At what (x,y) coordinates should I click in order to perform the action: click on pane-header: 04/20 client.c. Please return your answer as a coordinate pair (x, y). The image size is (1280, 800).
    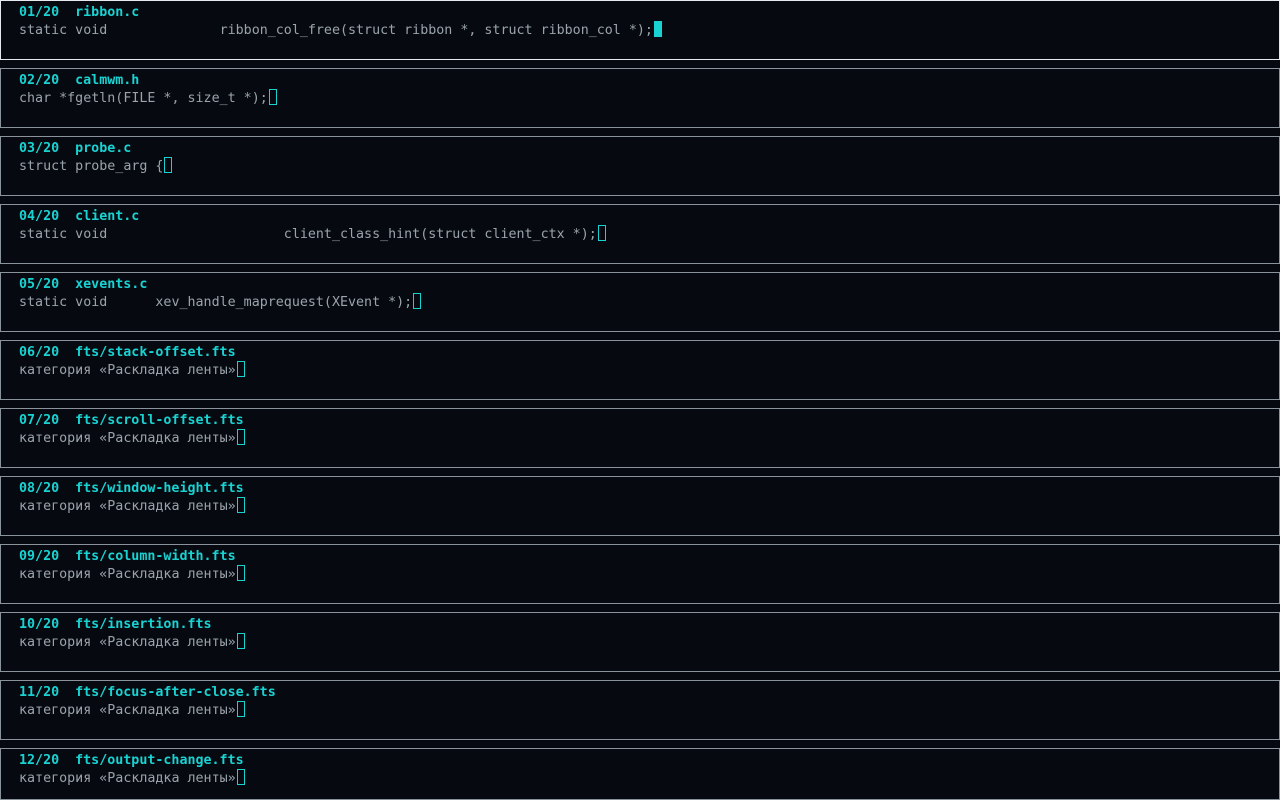
    Looking at the image, I should click on (79, 216).